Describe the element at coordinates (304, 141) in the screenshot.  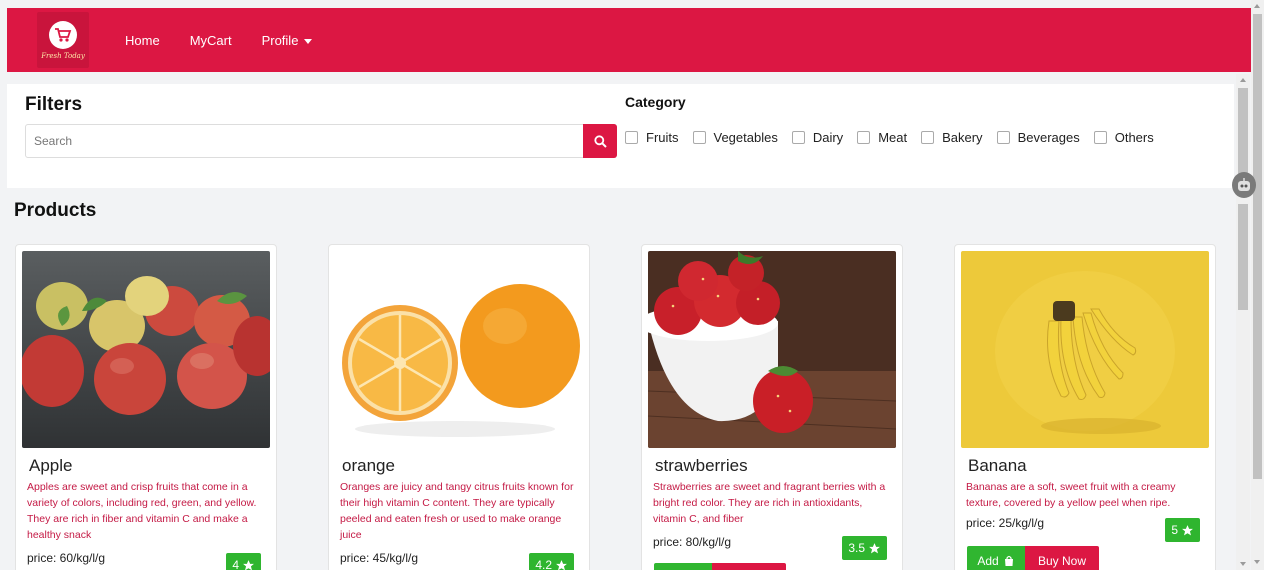
I see `search-input` at that location.